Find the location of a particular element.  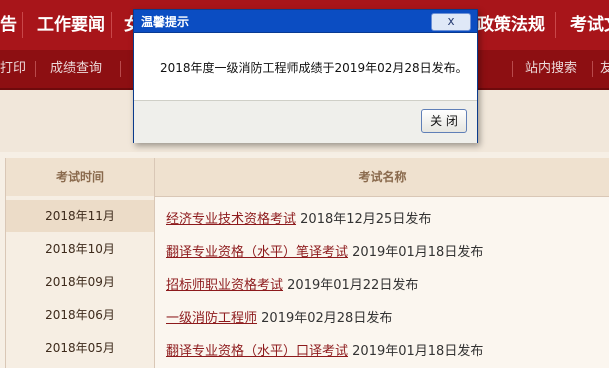

table-header: 考试时间 考试名称 is located at coordinates (307, 177).